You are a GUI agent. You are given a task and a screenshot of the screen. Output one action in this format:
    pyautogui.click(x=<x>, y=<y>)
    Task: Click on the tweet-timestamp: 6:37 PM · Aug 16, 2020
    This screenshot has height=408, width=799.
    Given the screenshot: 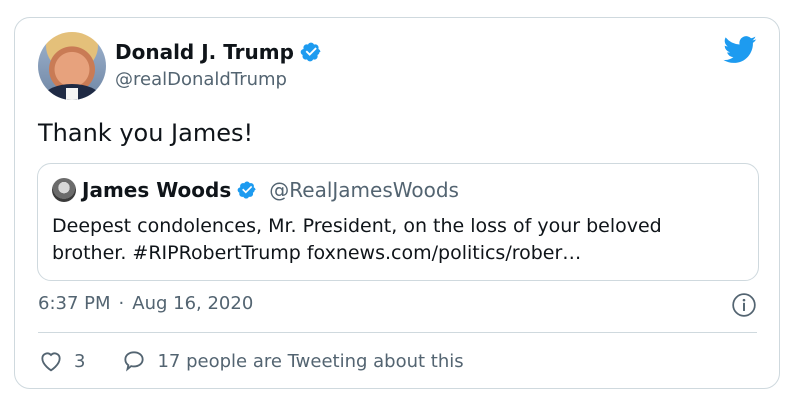 What is the action you would take?
    pyautogui.click(x=145, y=304)
    